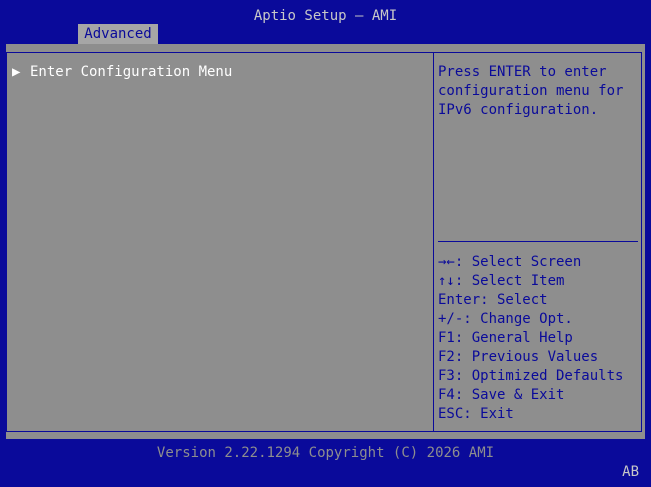  I want to click on help-line: IPv6 configuration., so click(518, 110).